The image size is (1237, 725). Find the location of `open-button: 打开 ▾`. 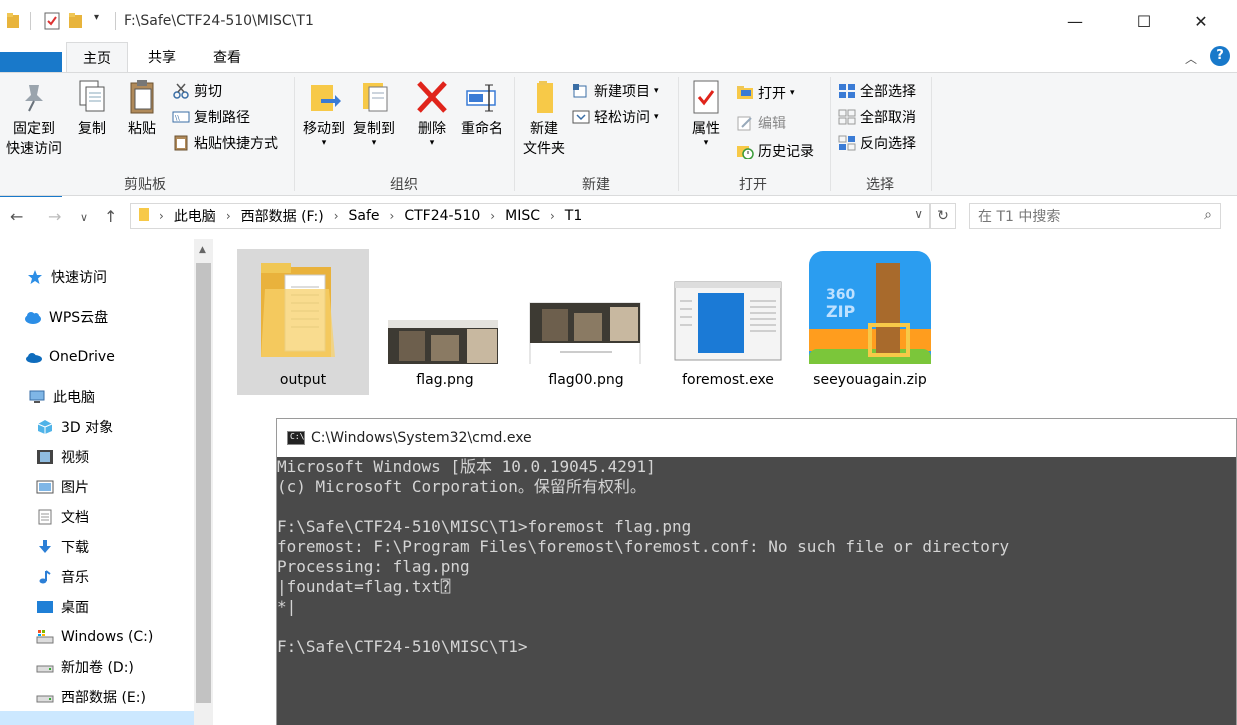

open-button: 打开 ▾ is located at coordinates (765, 93).